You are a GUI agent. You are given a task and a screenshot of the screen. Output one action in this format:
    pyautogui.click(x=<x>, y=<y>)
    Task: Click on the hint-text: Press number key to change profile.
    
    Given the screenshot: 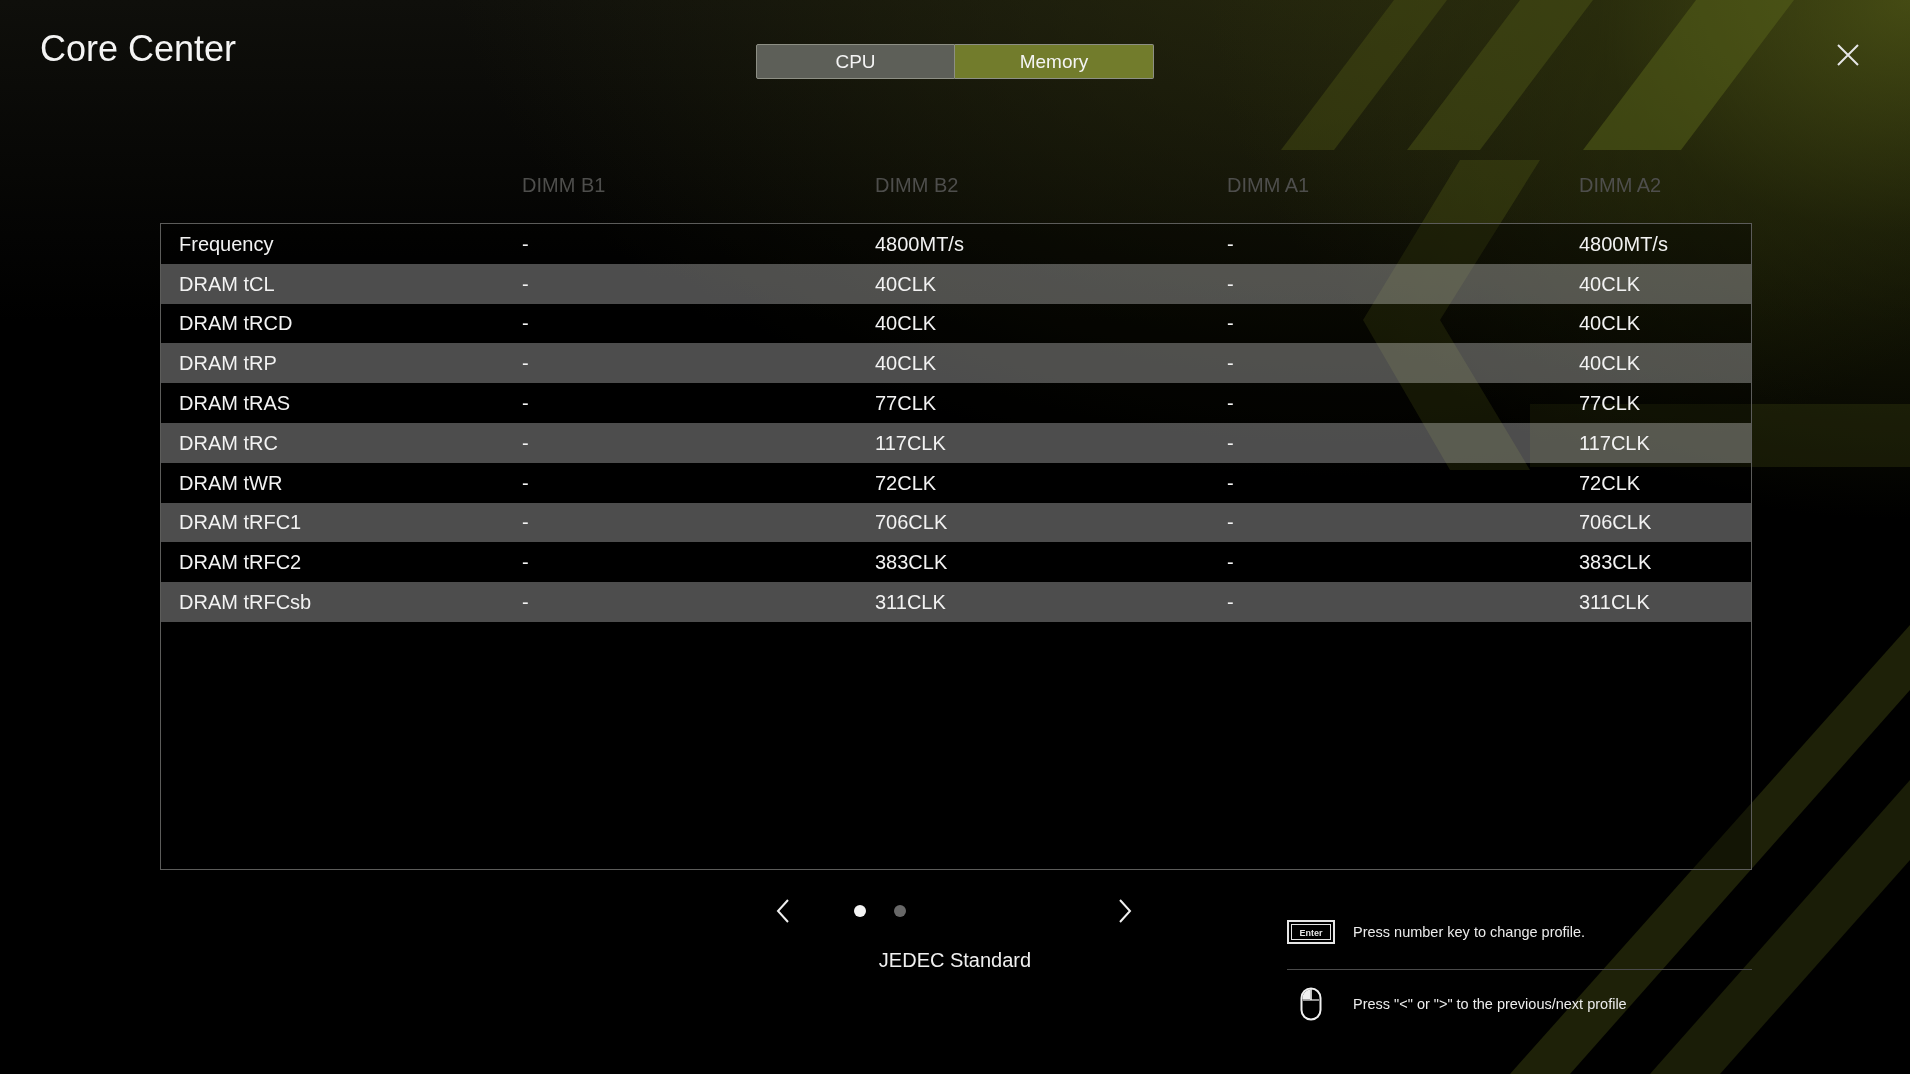 What is the action you would take?
    pyautogui.click(x=1469, y=932)
    